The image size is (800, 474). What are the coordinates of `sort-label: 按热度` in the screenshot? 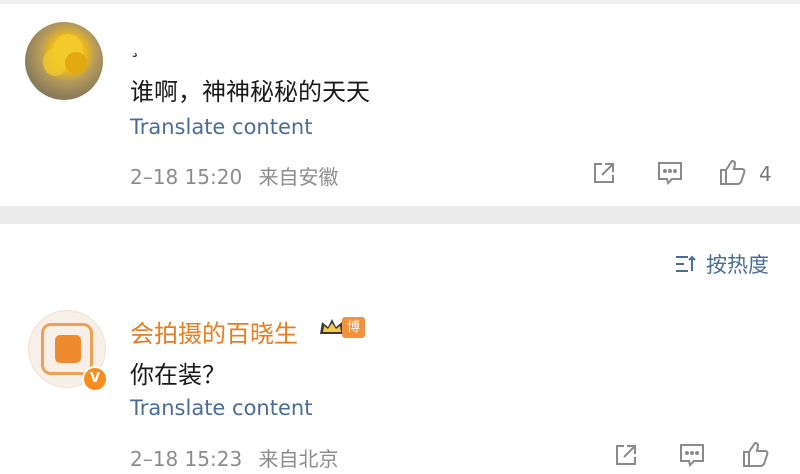 It's located at (737, 265).